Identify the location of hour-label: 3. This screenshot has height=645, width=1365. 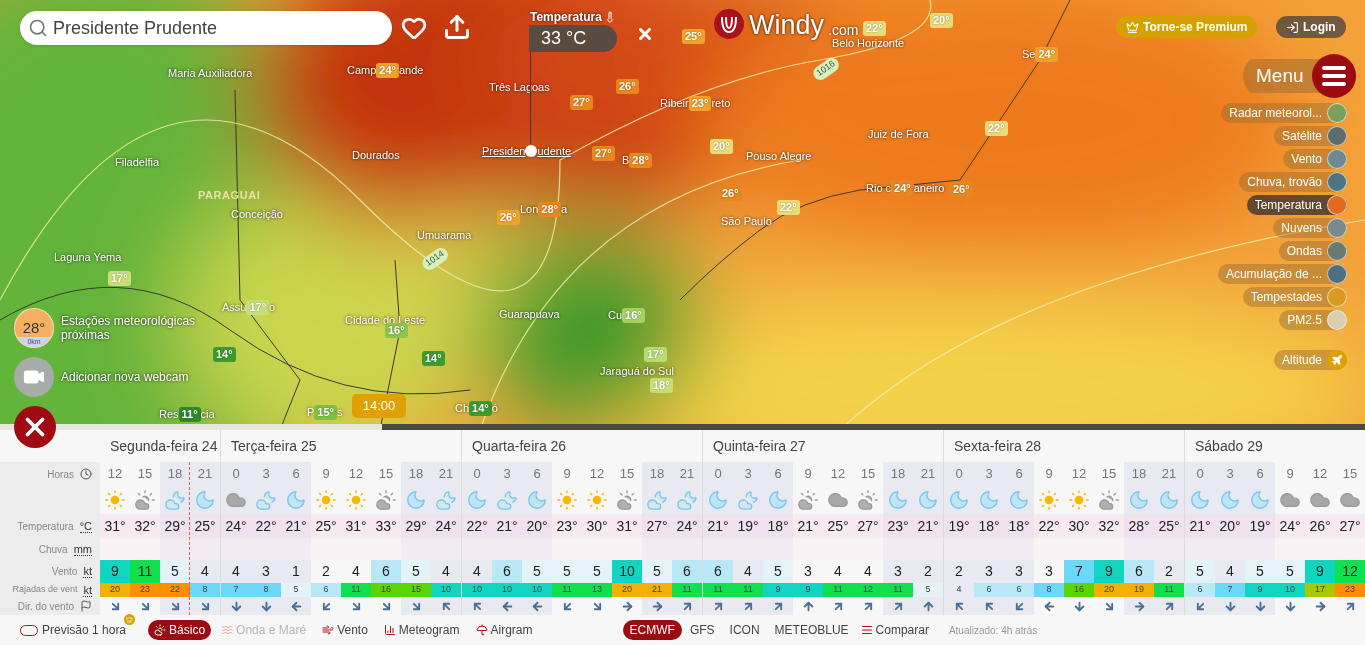
(266, 474).